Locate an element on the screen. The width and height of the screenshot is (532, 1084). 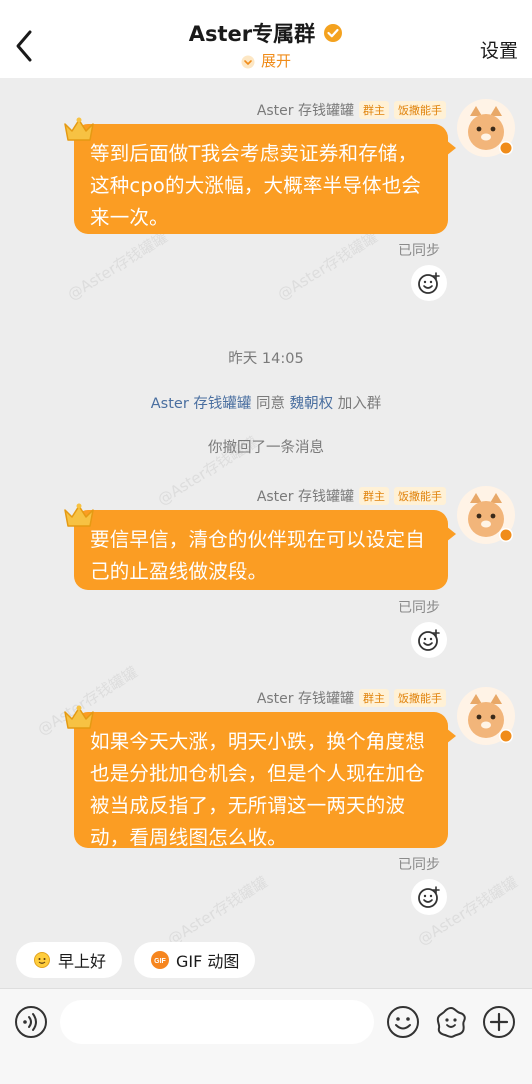
quick-reply-label: GIF 动图 is located at coordinates (208, 961).